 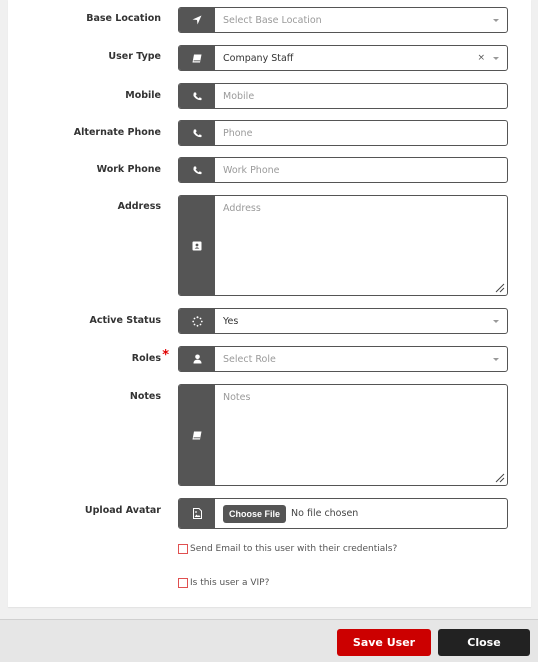 I want to click on location-arrow-icon, so click(x=197, y=20).